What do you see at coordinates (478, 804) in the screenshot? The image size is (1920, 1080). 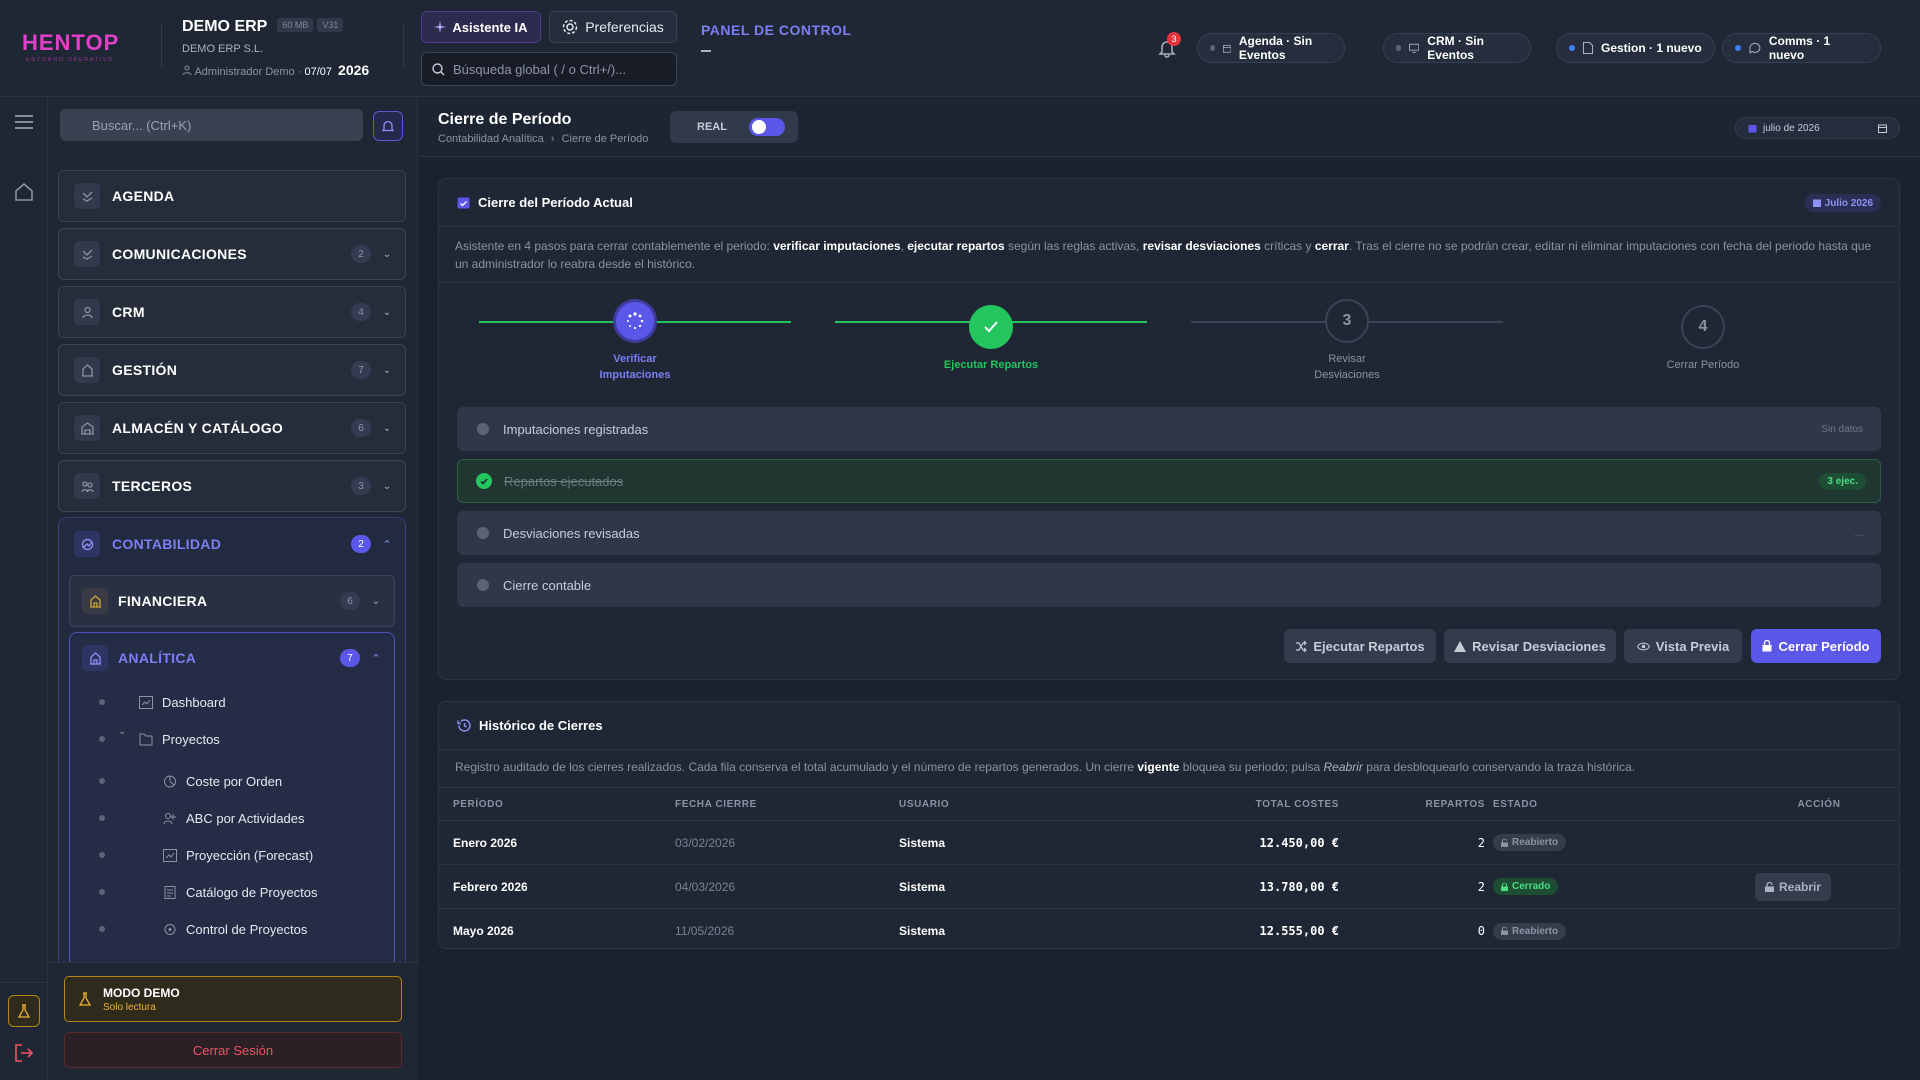 I see `column-header: PERÍODO` at bounding box center [478, 804].